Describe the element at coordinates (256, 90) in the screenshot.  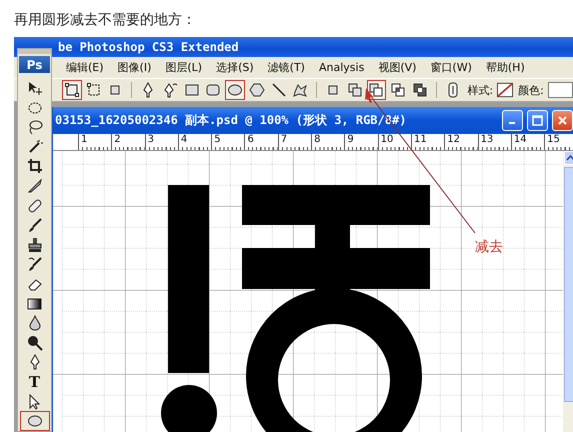
I see `polygon-icon` at that location.